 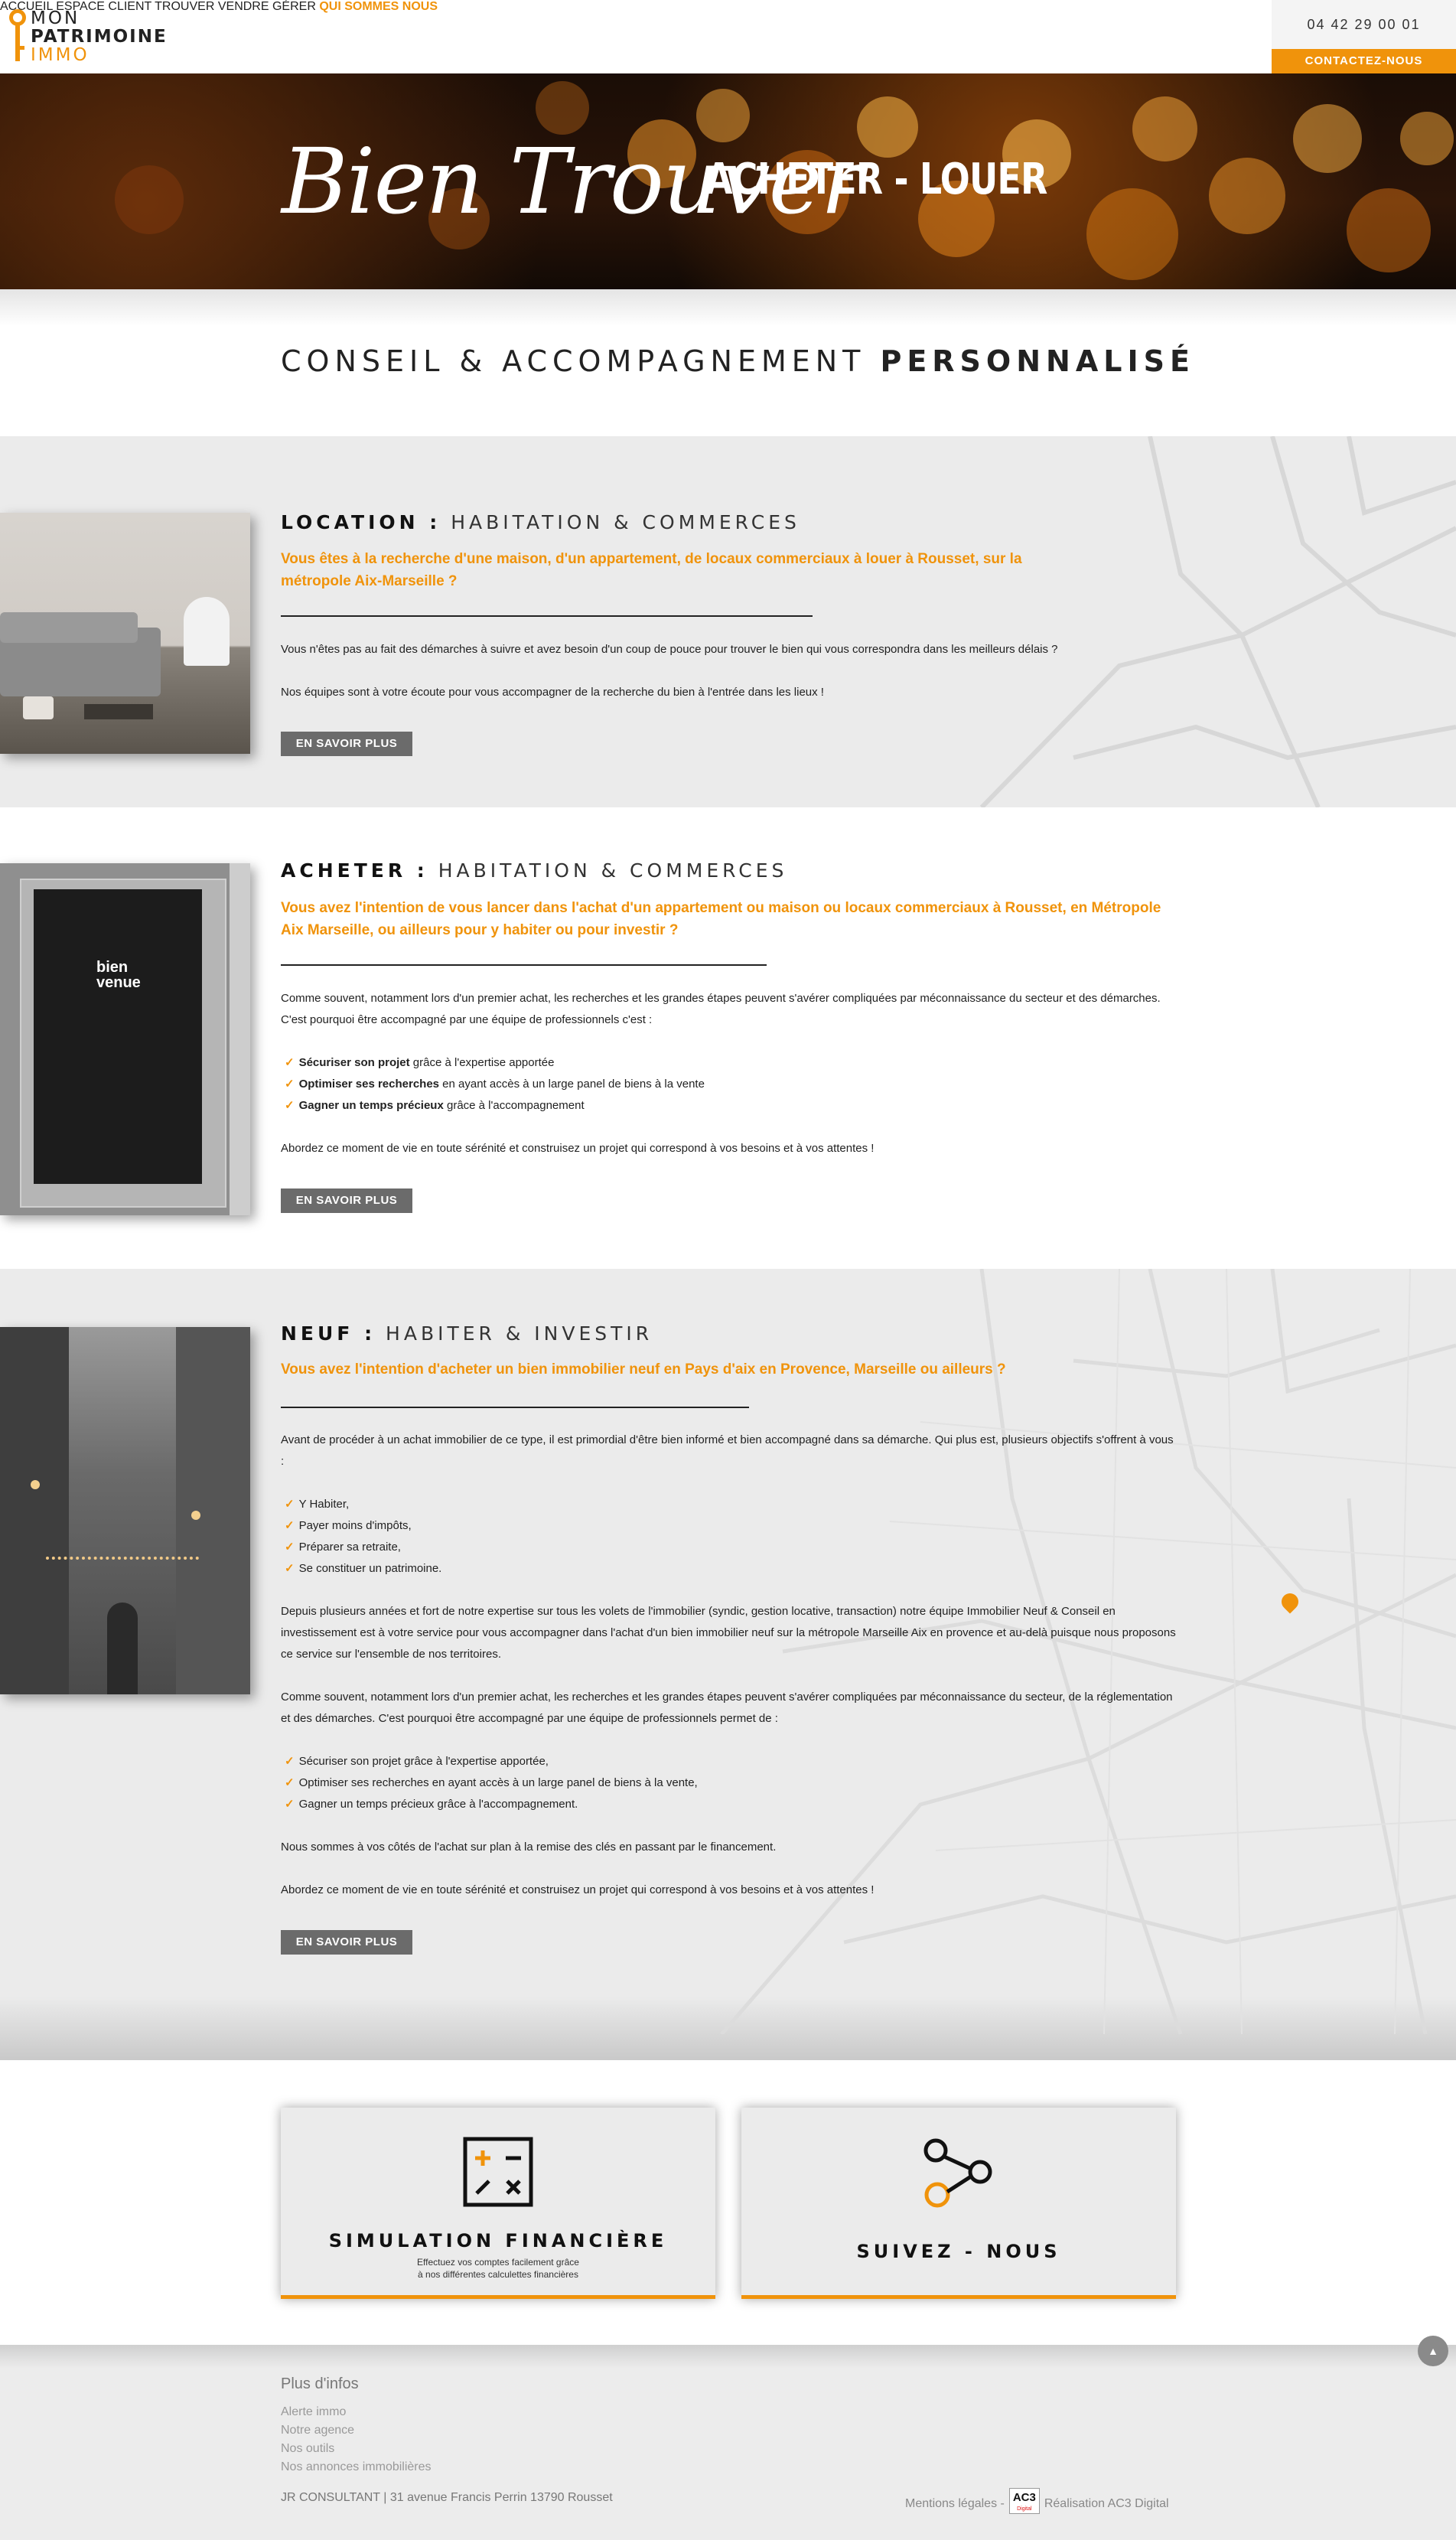 I want to click on follow-us-title: SUIVEZ - NOUS, so click(x=958, y=2251).